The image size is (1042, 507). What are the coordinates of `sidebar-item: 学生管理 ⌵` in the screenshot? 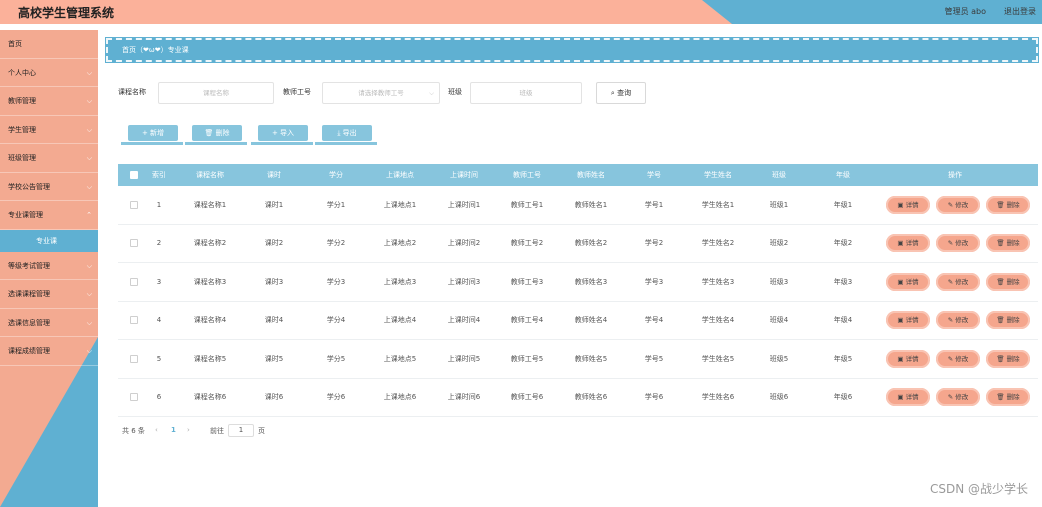 It's located at (49, 130).